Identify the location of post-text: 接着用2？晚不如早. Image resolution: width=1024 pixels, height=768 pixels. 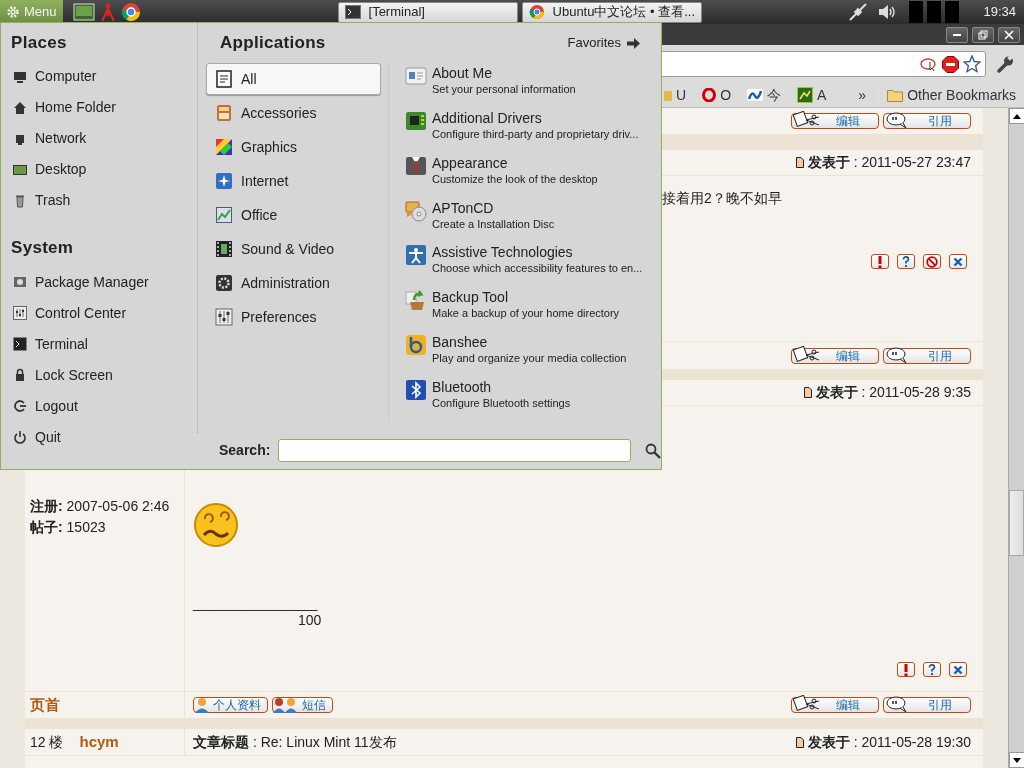
(722, 198).